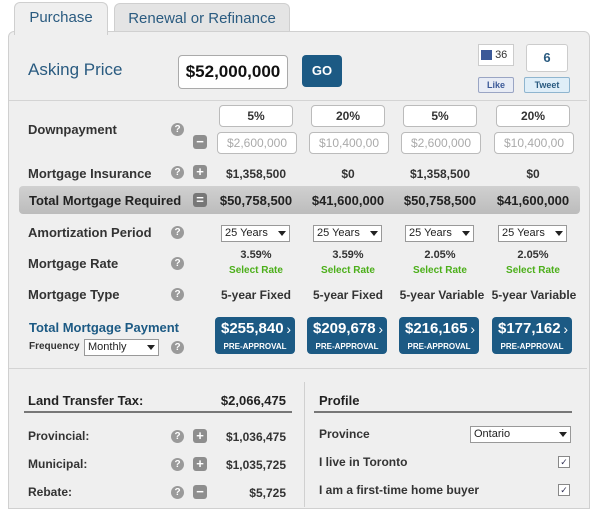 This screenshot has height=509, width=596. I want to click on amortization-select-3: 25 Years, so click(439, 233).